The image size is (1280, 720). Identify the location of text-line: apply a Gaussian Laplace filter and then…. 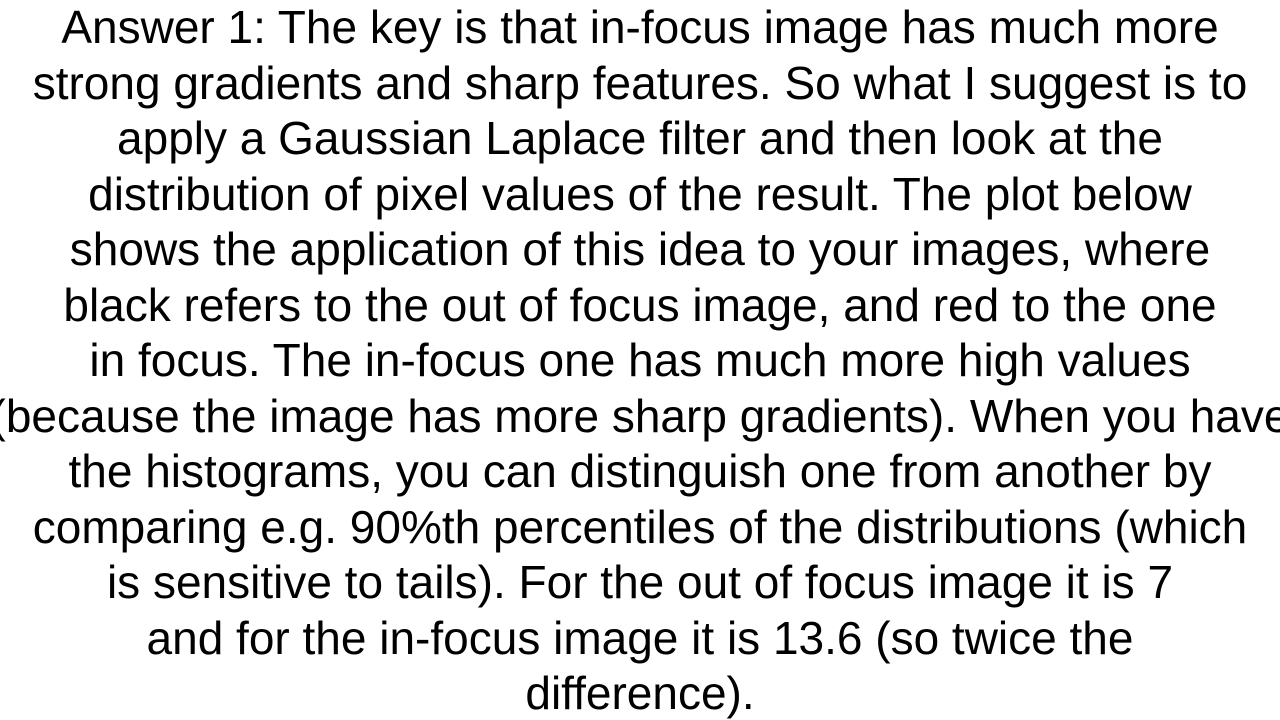
(640, 138).